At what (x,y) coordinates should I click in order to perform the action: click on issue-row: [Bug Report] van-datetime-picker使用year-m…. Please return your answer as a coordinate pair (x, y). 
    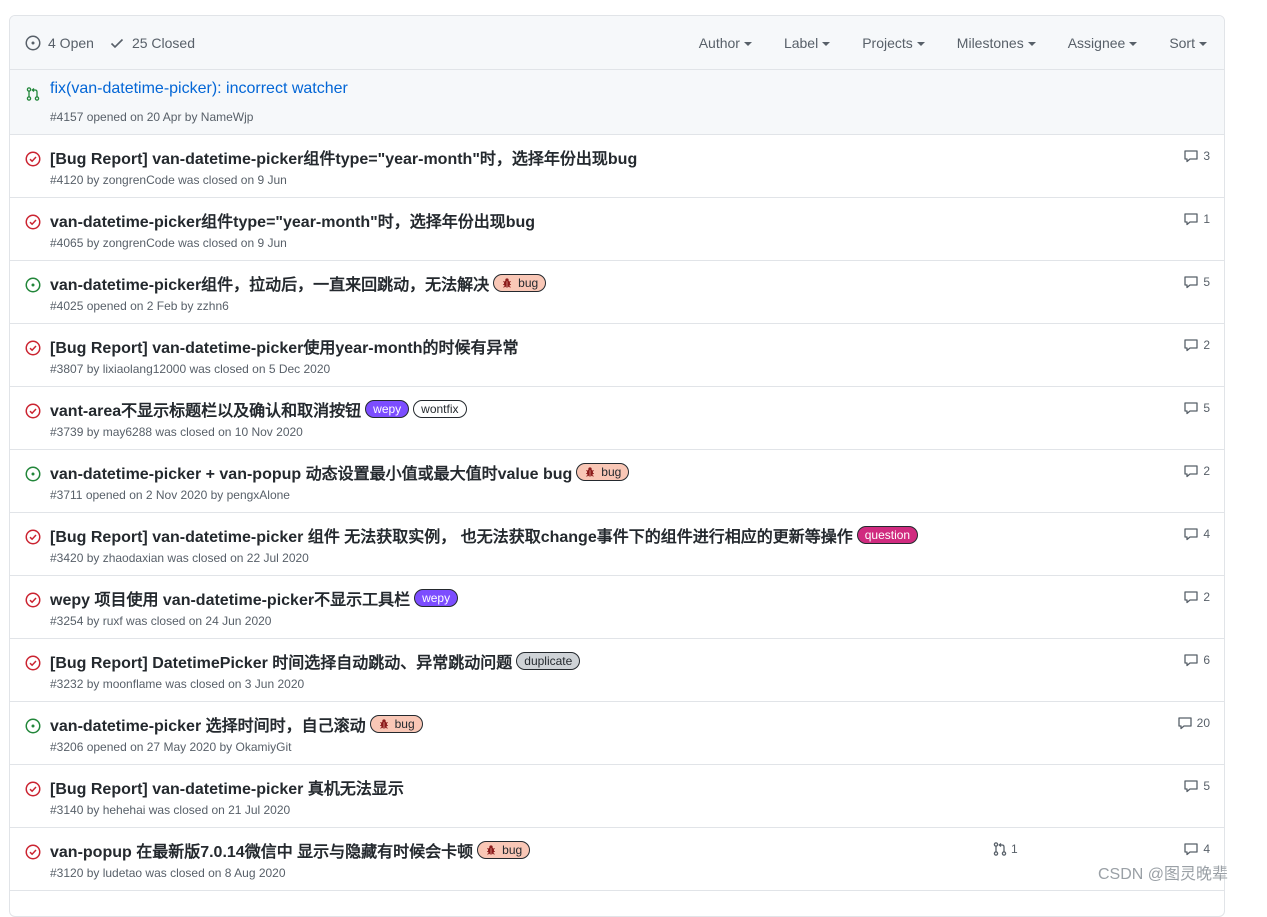
    Looking at the image, I should click on (617, 355).